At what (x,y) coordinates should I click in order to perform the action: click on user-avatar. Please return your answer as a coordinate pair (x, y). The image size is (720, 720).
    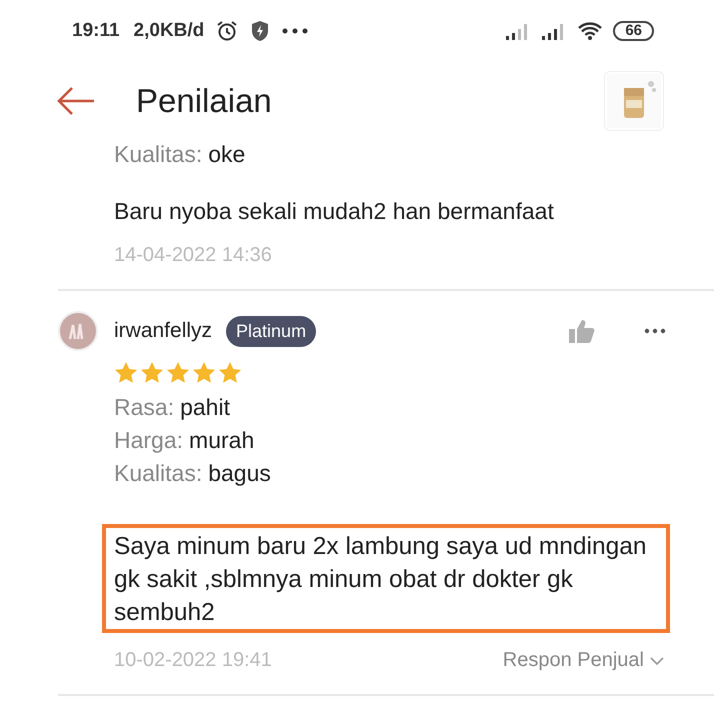
    Looking at the image, I should click on (78, 331).